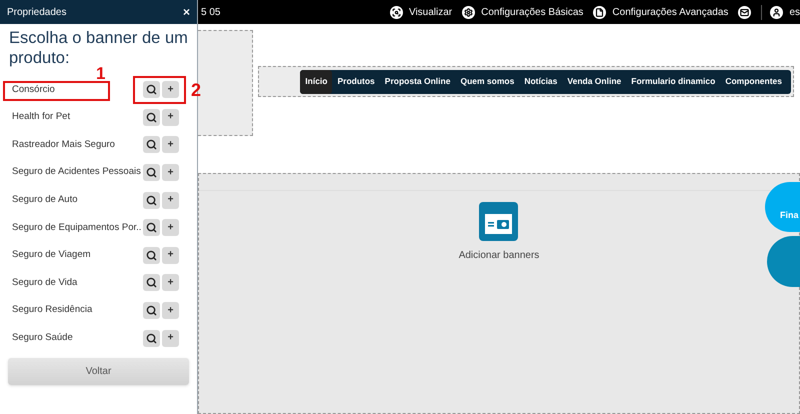 This screenshot has width=800, height=414. What do you see at coordinates (33, 89) in the screenshot?
I see `product-name: Consórcio` at bounding box center [33, 89].